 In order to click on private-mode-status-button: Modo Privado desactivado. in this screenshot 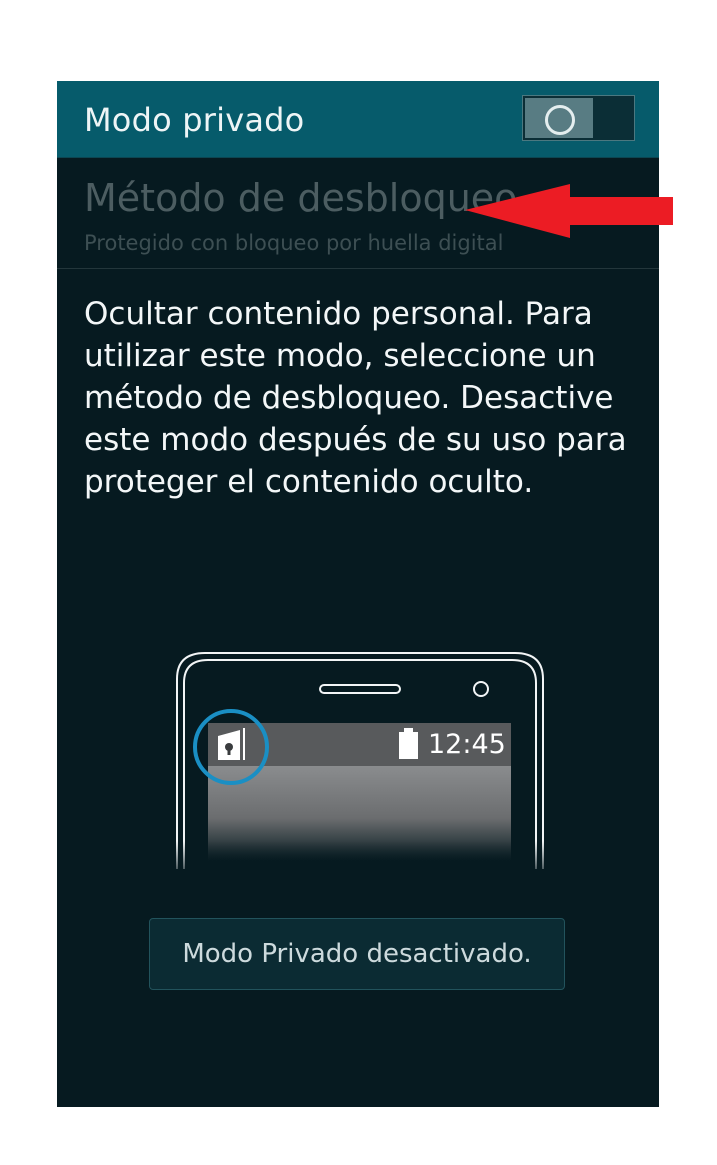, I will do `click(357, 954)`.